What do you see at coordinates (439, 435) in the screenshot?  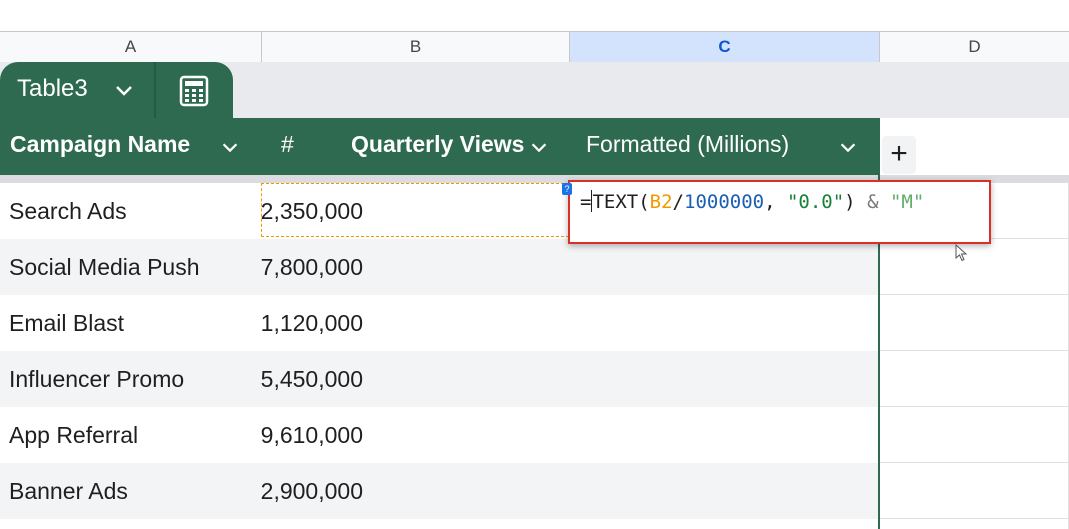 I see `table-row: App Referral 9,610,000` at bounding box center [439, 435].